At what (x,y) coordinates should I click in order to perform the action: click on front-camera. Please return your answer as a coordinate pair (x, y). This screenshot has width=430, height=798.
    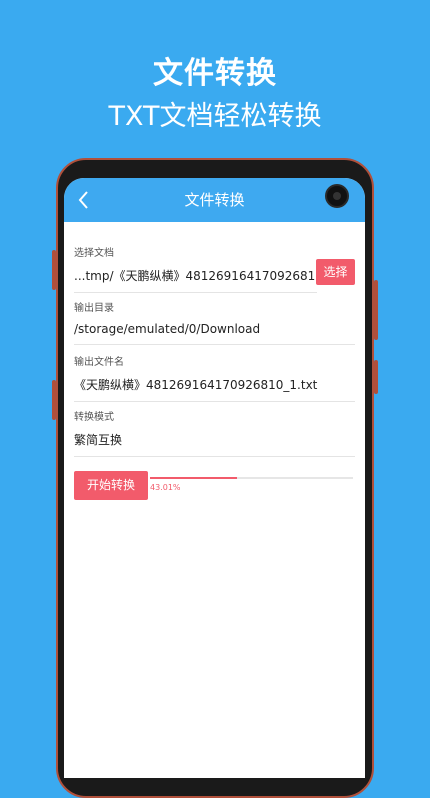
    Looking at the image, I should click on (337, 196).